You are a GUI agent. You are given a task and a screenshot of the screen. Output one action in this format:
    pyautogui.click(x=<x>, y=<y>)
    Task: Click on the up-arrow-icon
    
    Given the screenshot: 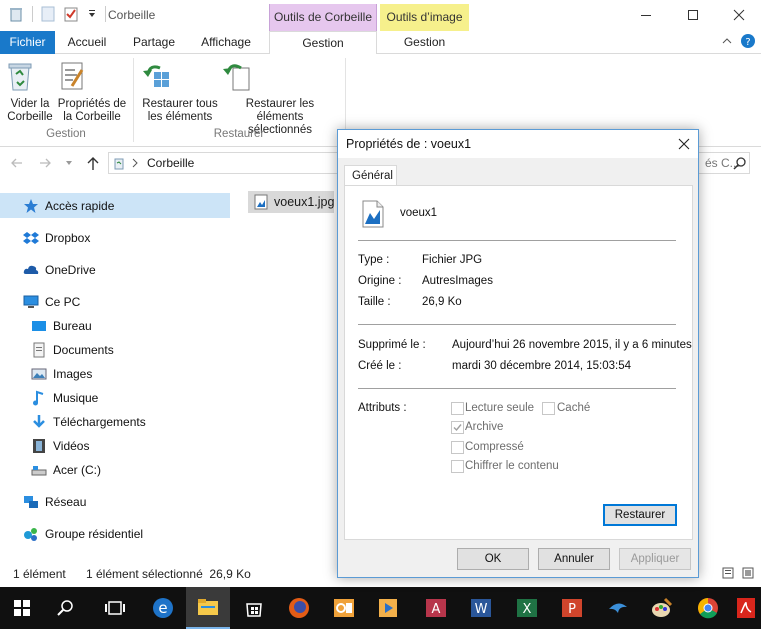 What is the action you would take?
    pyautogui.click(x=93, y=163)
    